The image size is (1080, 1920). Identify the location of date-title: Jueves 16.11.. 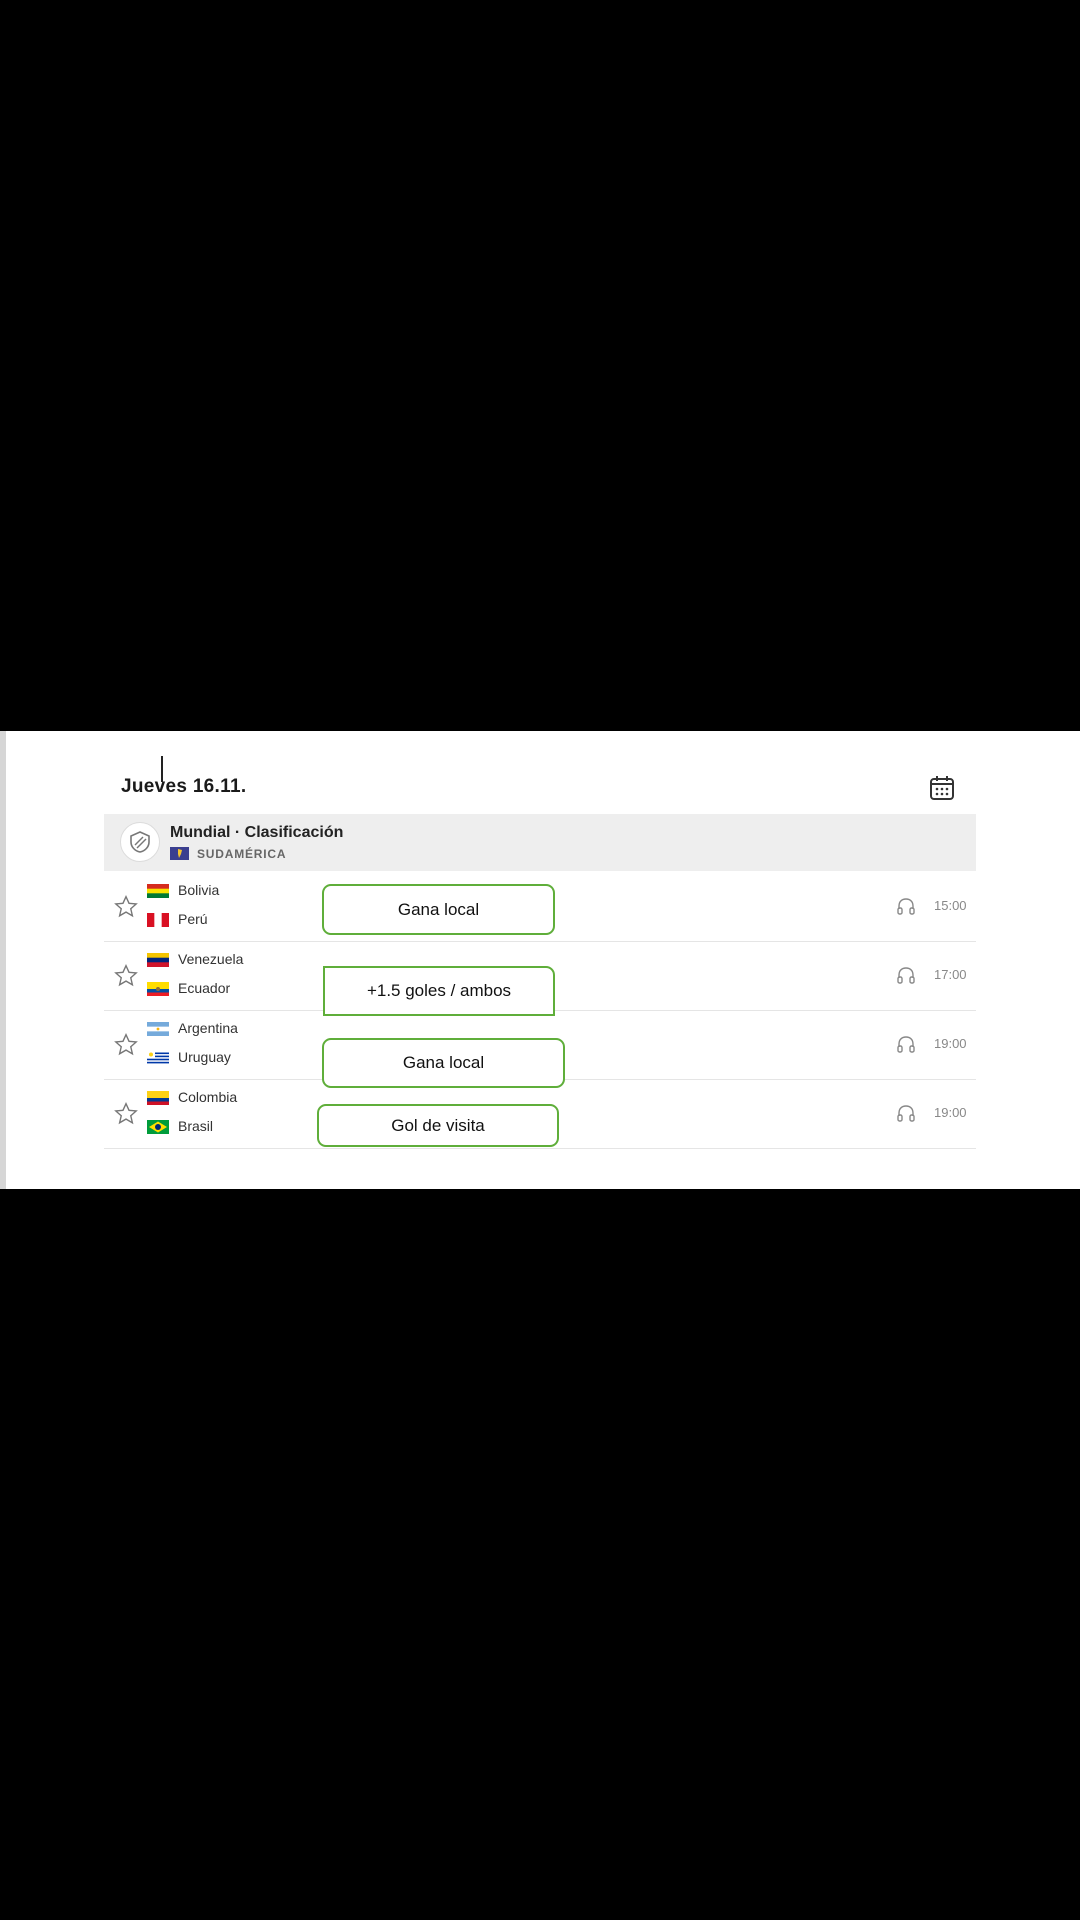
(184, 786).